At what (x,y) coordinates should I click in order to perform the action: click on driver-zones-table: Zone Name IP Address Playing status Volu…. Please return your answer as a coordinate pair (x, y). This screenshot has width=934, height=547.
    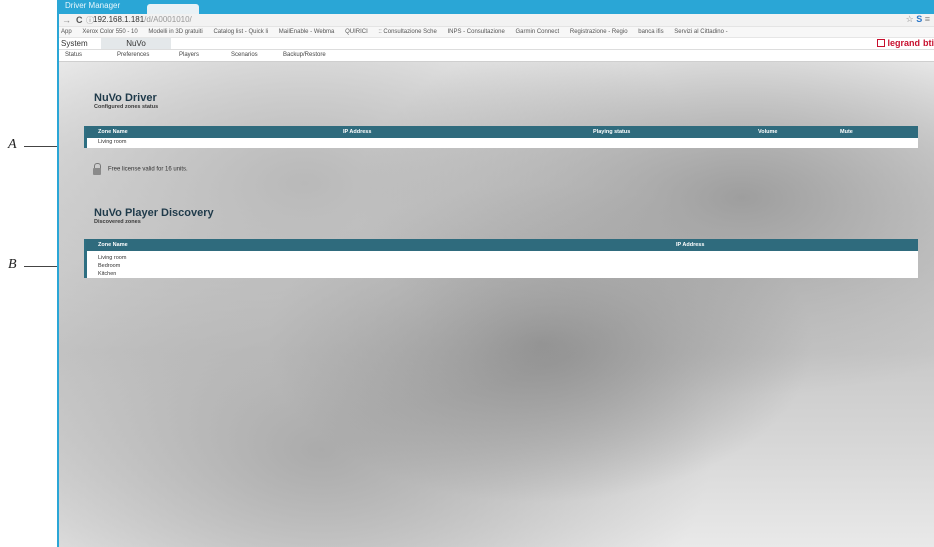
    Looking at the image, I should click on (501, 137).